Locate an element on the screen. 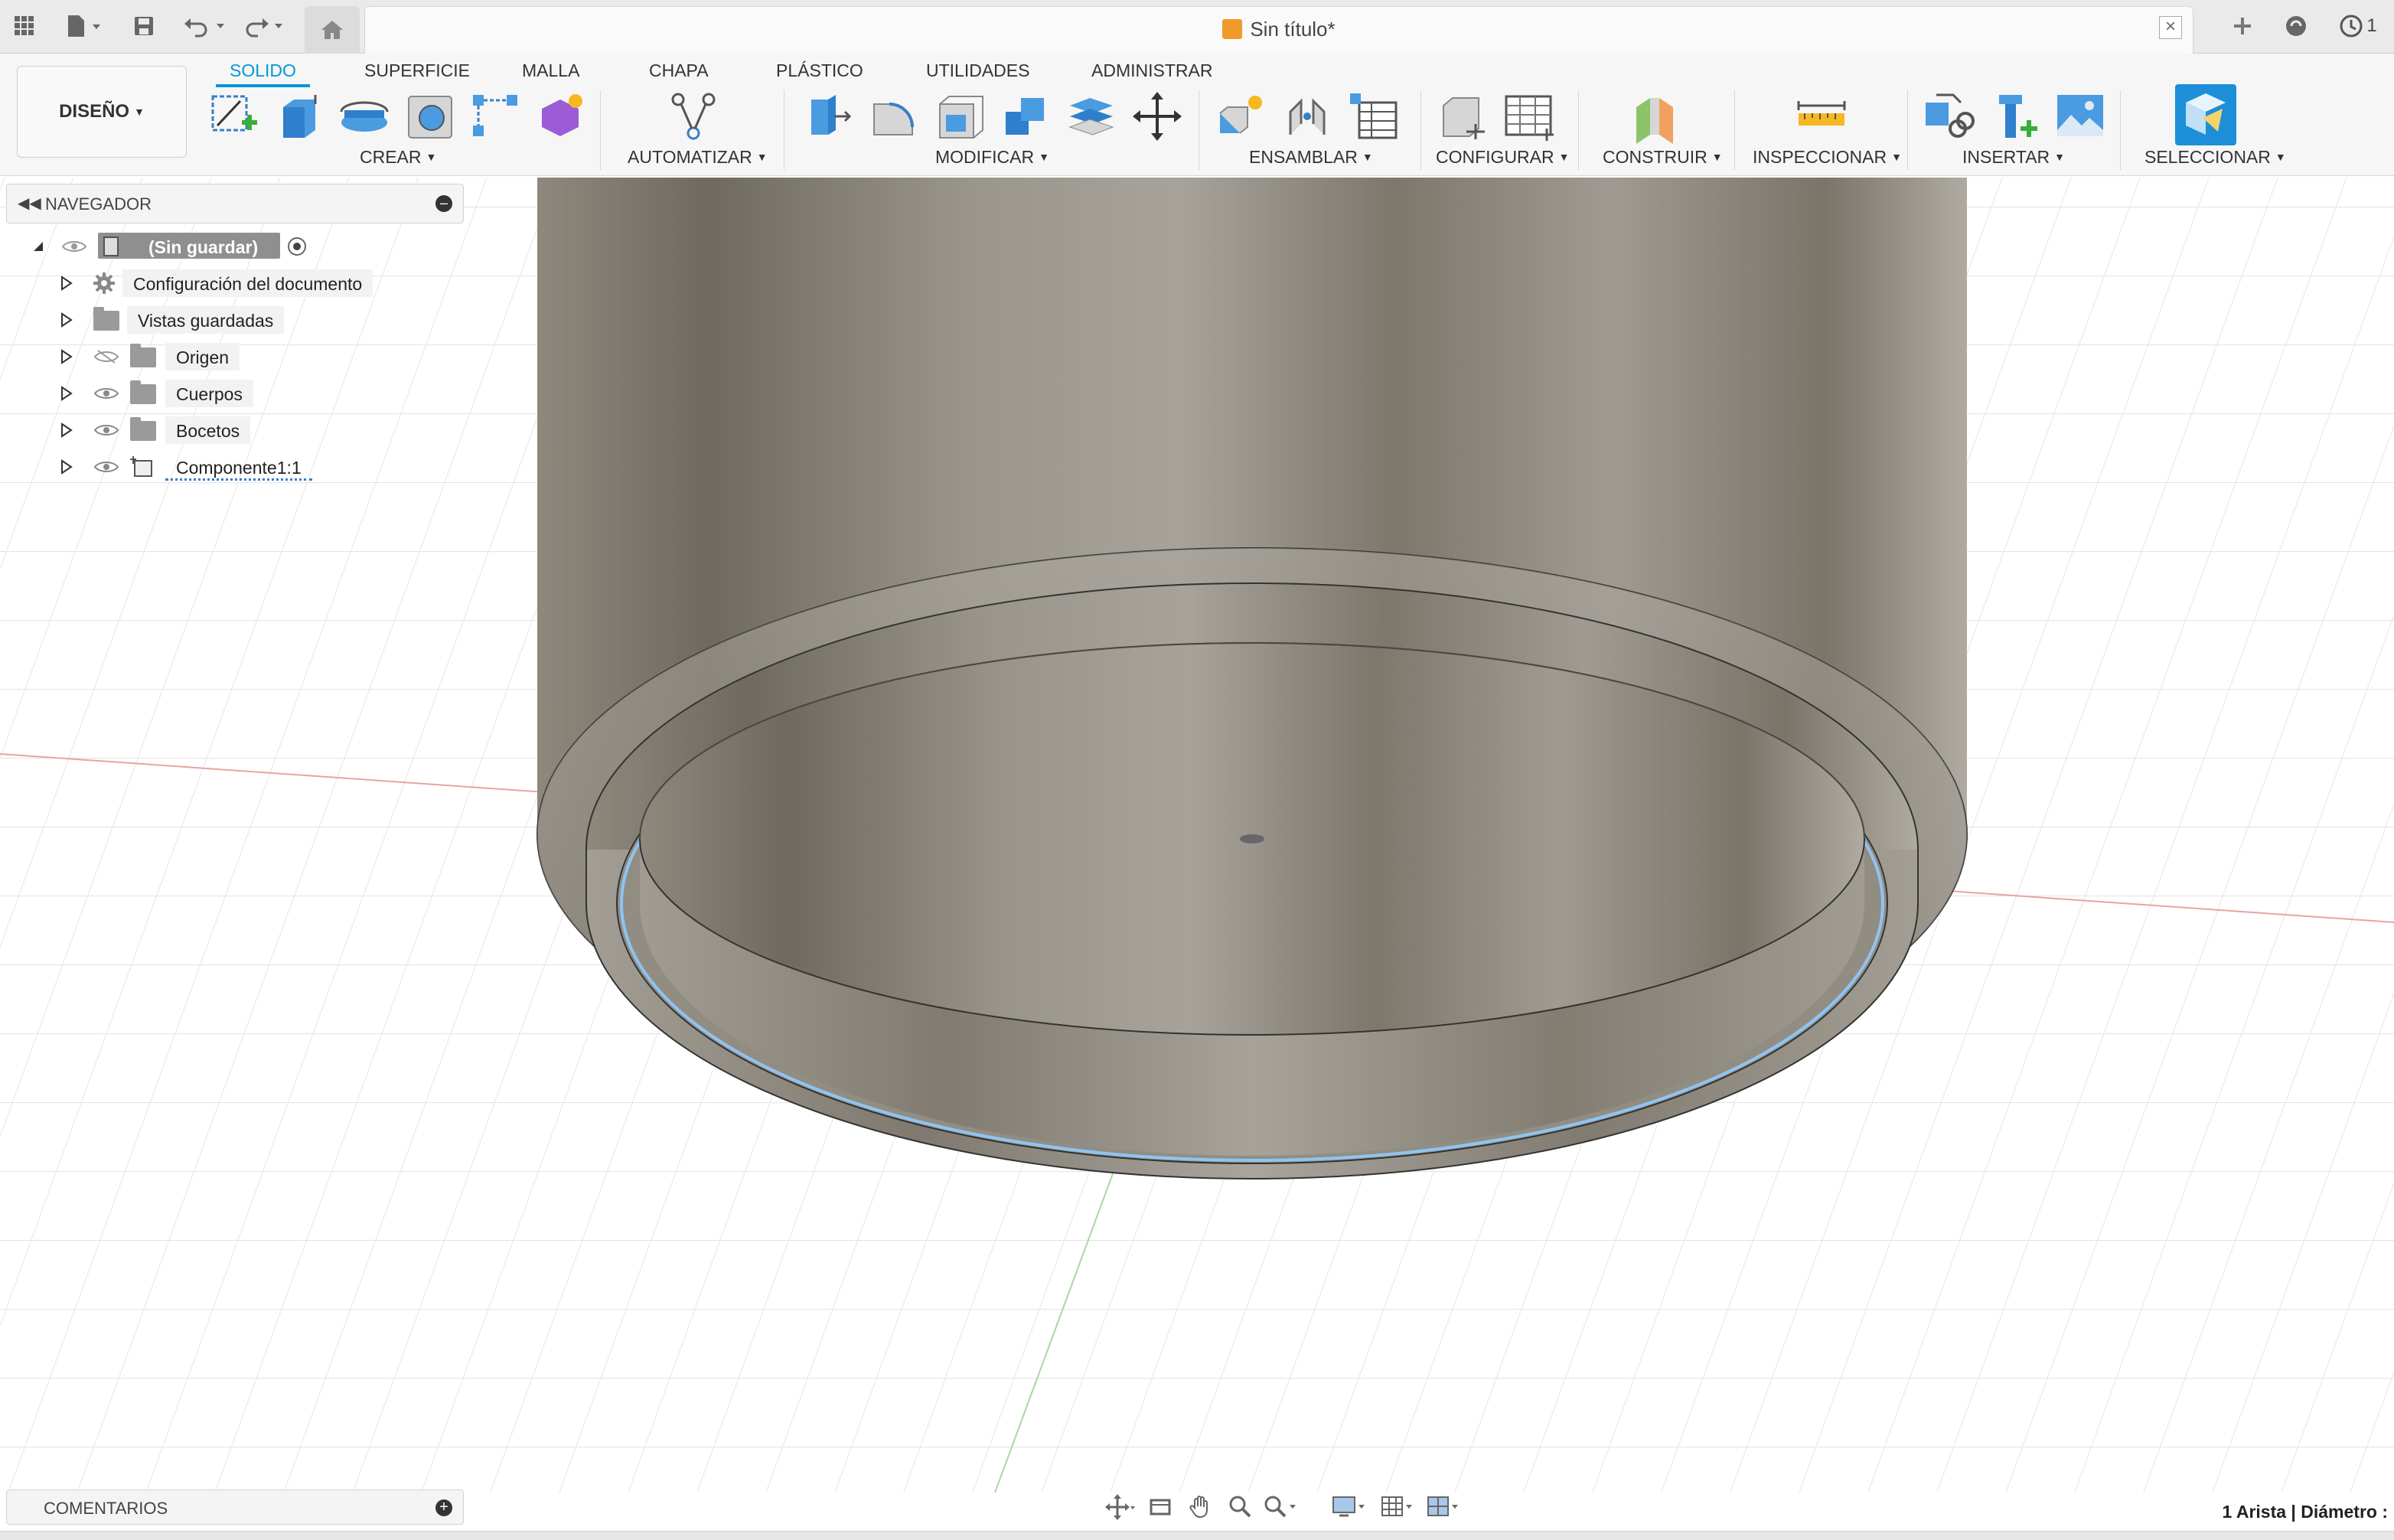 This screenshot has width=2394, height=1540. pan-hand-icon is located at coordinates (1200, 1507).